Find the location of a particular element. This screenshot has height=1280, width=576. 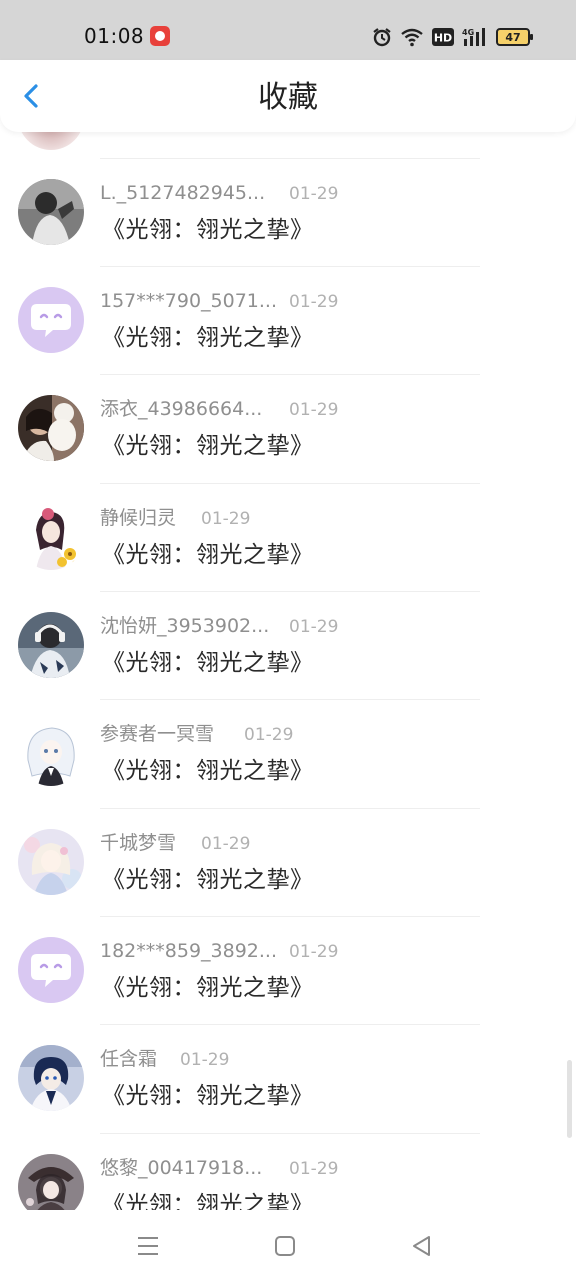

svg-text: HD is located at coordinates (443, 38).